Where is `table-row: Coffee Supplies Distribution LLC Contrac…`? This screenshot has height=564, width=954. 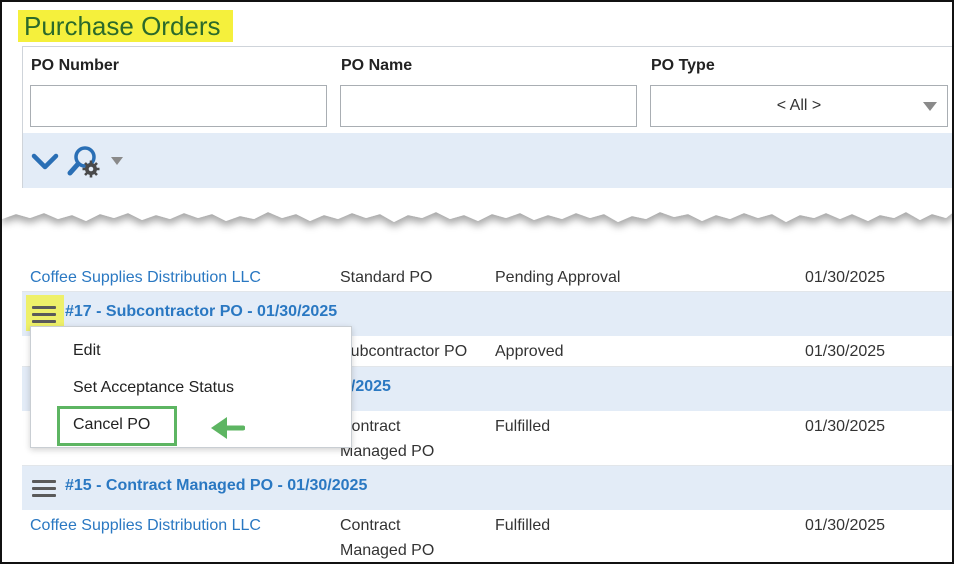
table-row: Coffee Supplies Distribution LLC Contrac… is located at coordinates (487, 536).